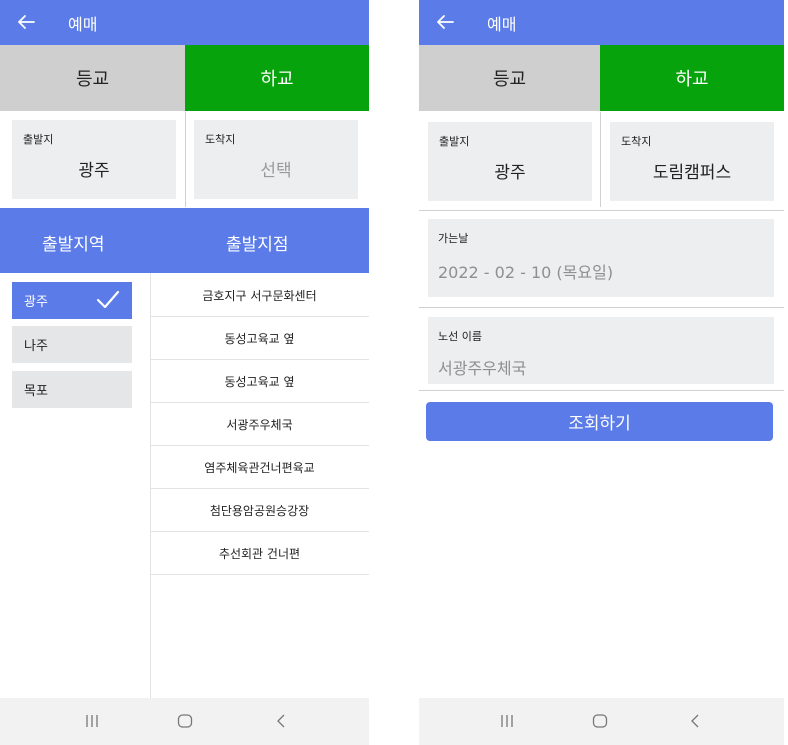  I want to click on search-button: 조회하기, so click(599, 421).